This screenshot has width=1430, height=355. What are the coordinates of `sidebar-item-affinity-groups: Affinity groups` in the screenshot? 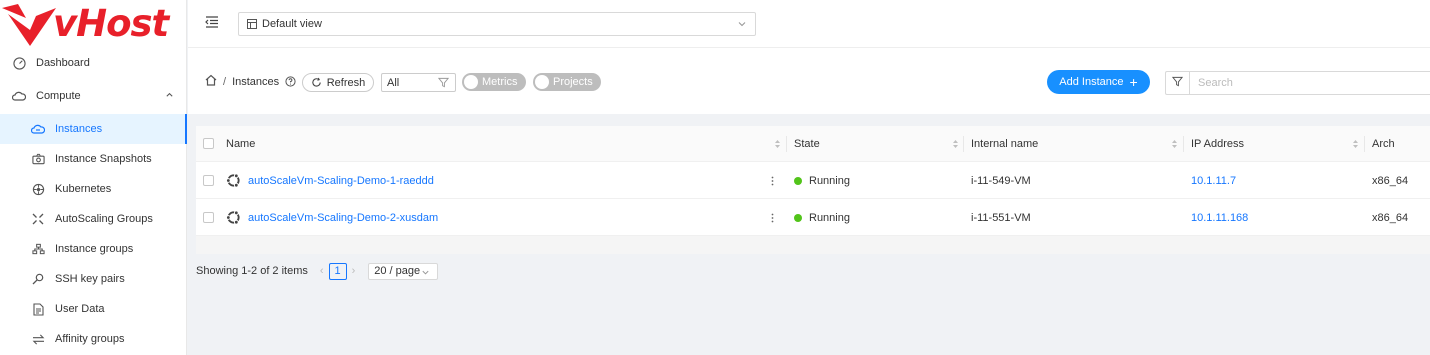 It's located at (93, 339).